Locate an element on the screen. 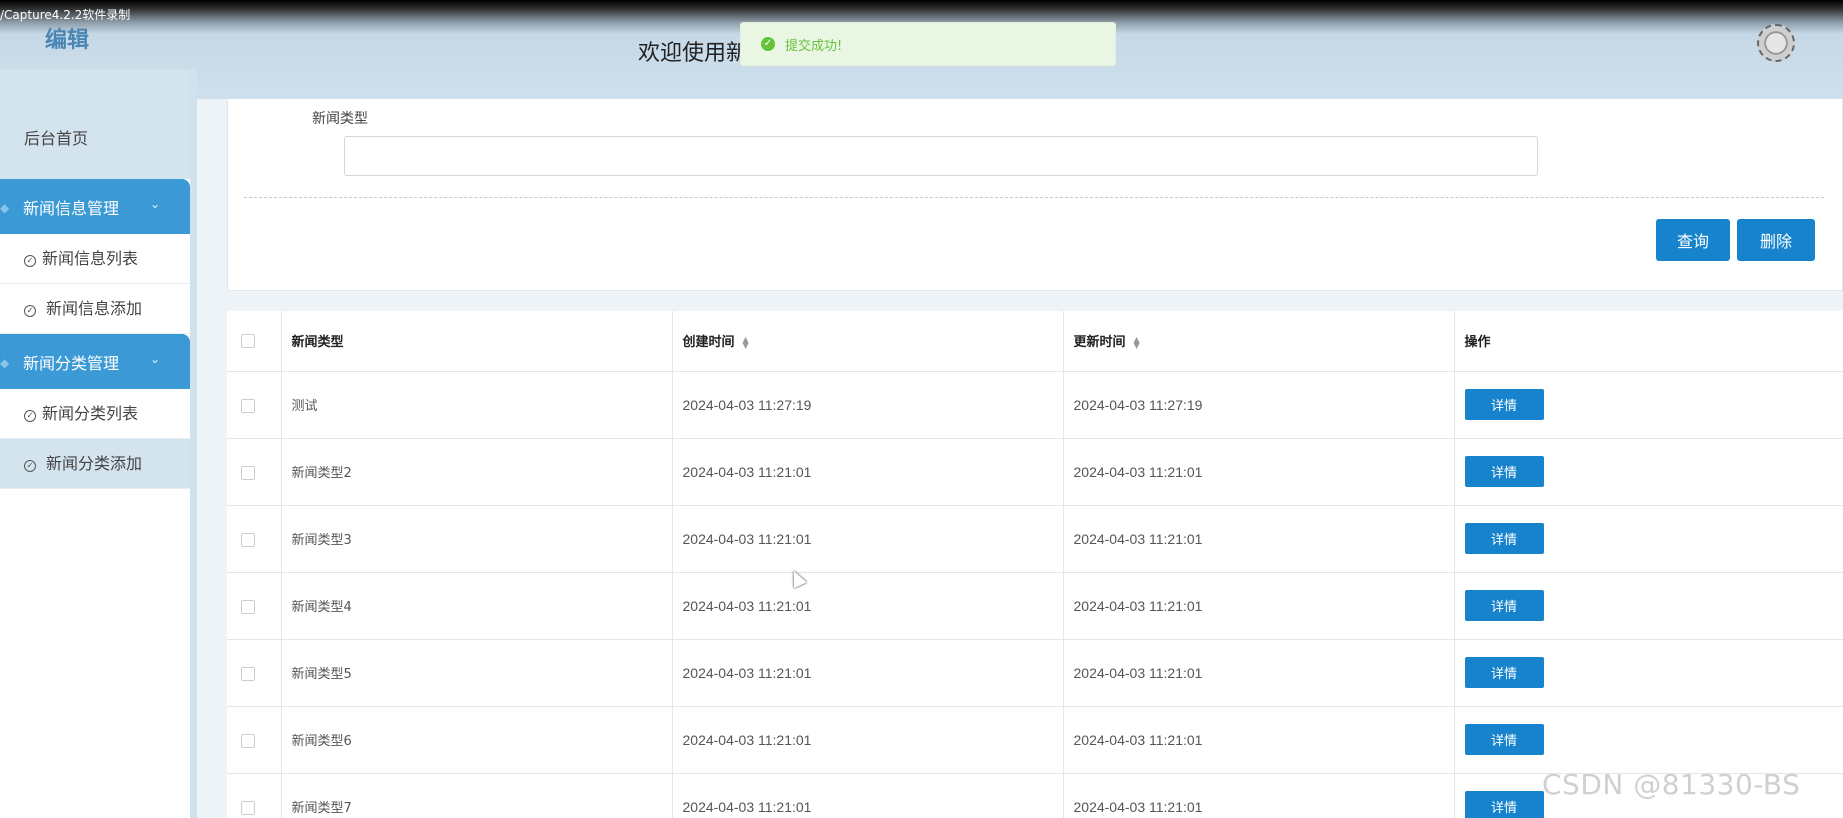 The image size is (1843, 818). cell-news-type: 新闻类型5 is located at coordinates (477, 673).